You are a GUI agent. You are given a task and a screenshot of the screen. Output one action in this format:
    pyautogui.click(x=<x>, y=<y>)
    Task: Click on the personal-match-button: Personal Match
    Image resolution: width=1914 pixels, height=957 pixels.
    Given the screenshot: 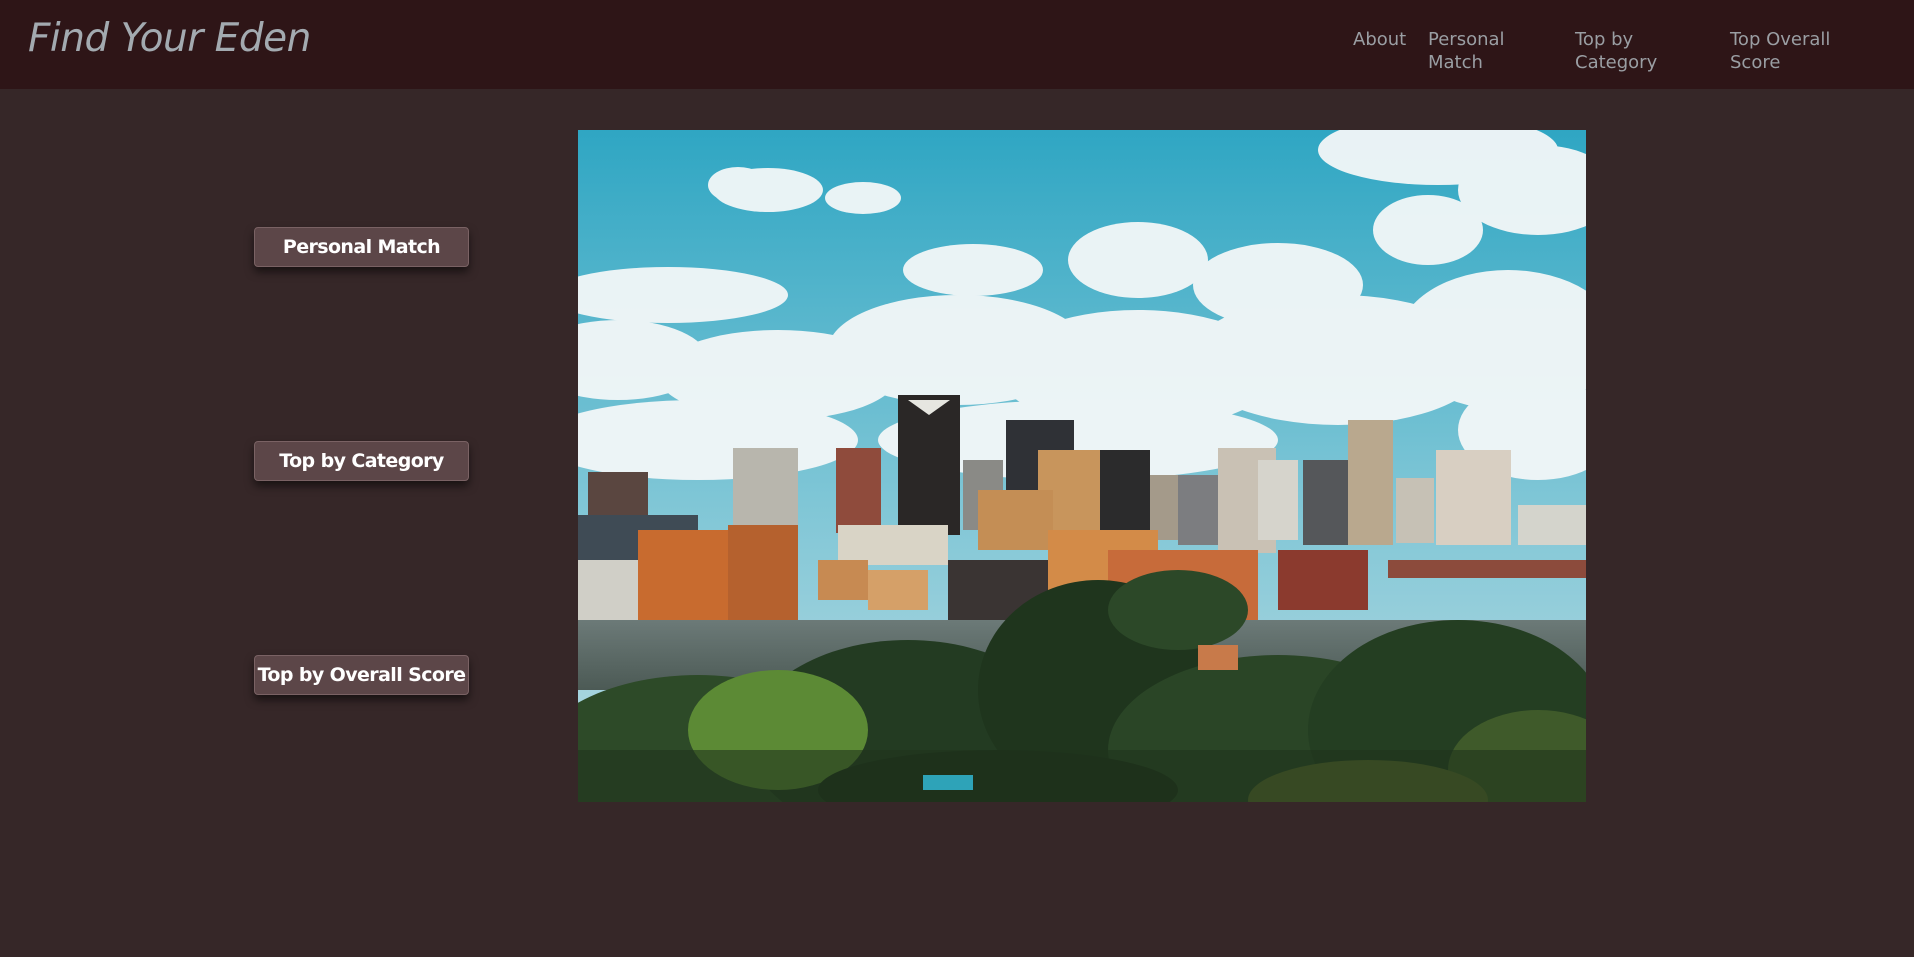 What is the action you would take?
    pyautogui.click(x=361, y=247)
    